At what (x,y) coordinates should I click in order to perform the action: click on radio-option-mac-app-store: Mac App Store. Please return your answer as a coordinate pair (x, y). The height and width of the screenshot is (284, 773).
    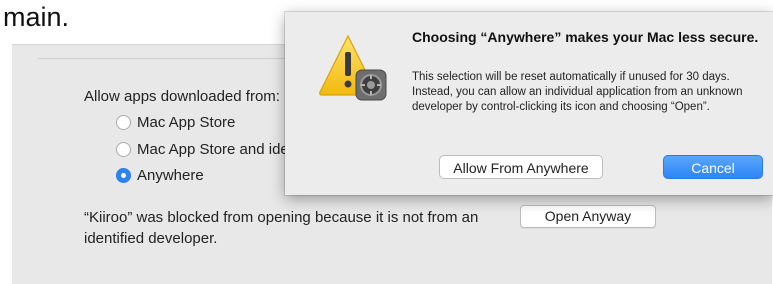
    Looking at the image, I should click on (175, 122).